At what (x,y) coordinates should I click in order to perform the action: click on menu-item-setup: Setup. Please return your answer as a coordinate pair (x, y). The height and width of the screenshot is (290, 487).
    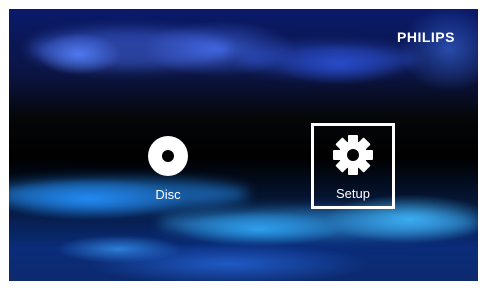
    Looking at the image, I should click on (353, 166).